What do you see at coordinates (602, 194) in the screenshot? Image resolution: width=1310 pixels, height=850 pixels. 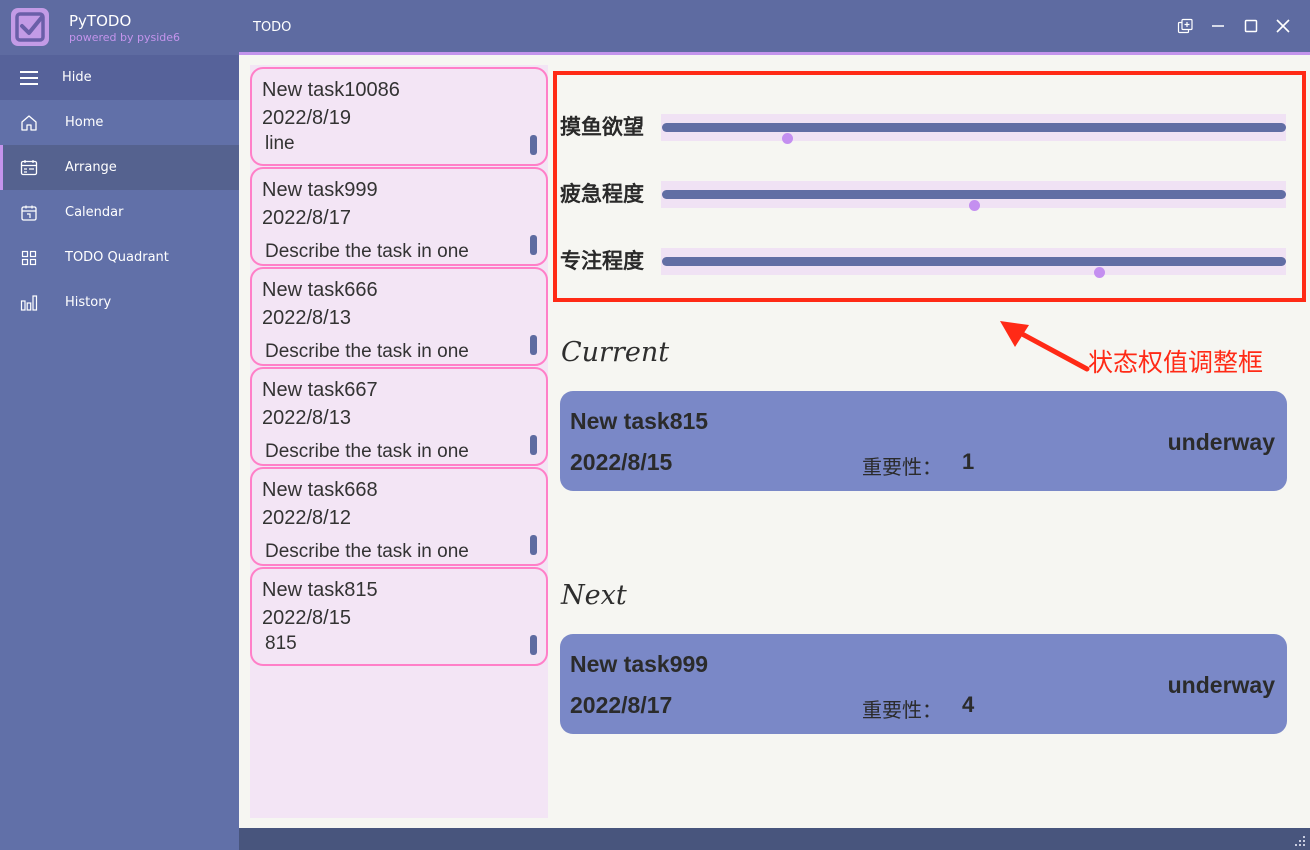 I see `slider-label: 疲急程度` at bounding box center [602, 194].